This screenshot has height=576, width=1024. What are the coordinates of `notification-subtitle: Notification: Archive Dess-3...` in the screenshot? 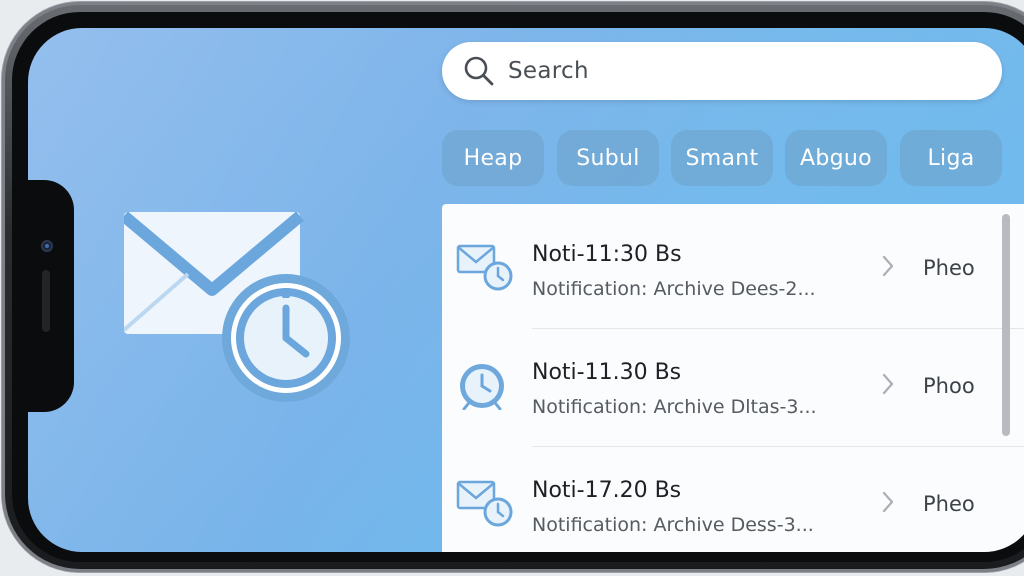 It's located at (673, 525).